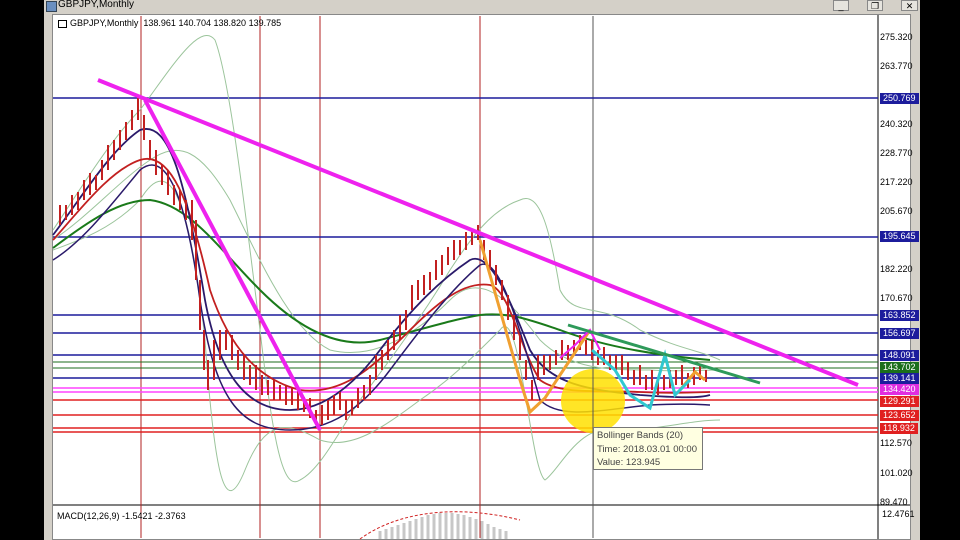  What do you see at coordinates (899, 355) in the screenshot?
I see `price-tag: 148.091` at bounding box center [899, 355].